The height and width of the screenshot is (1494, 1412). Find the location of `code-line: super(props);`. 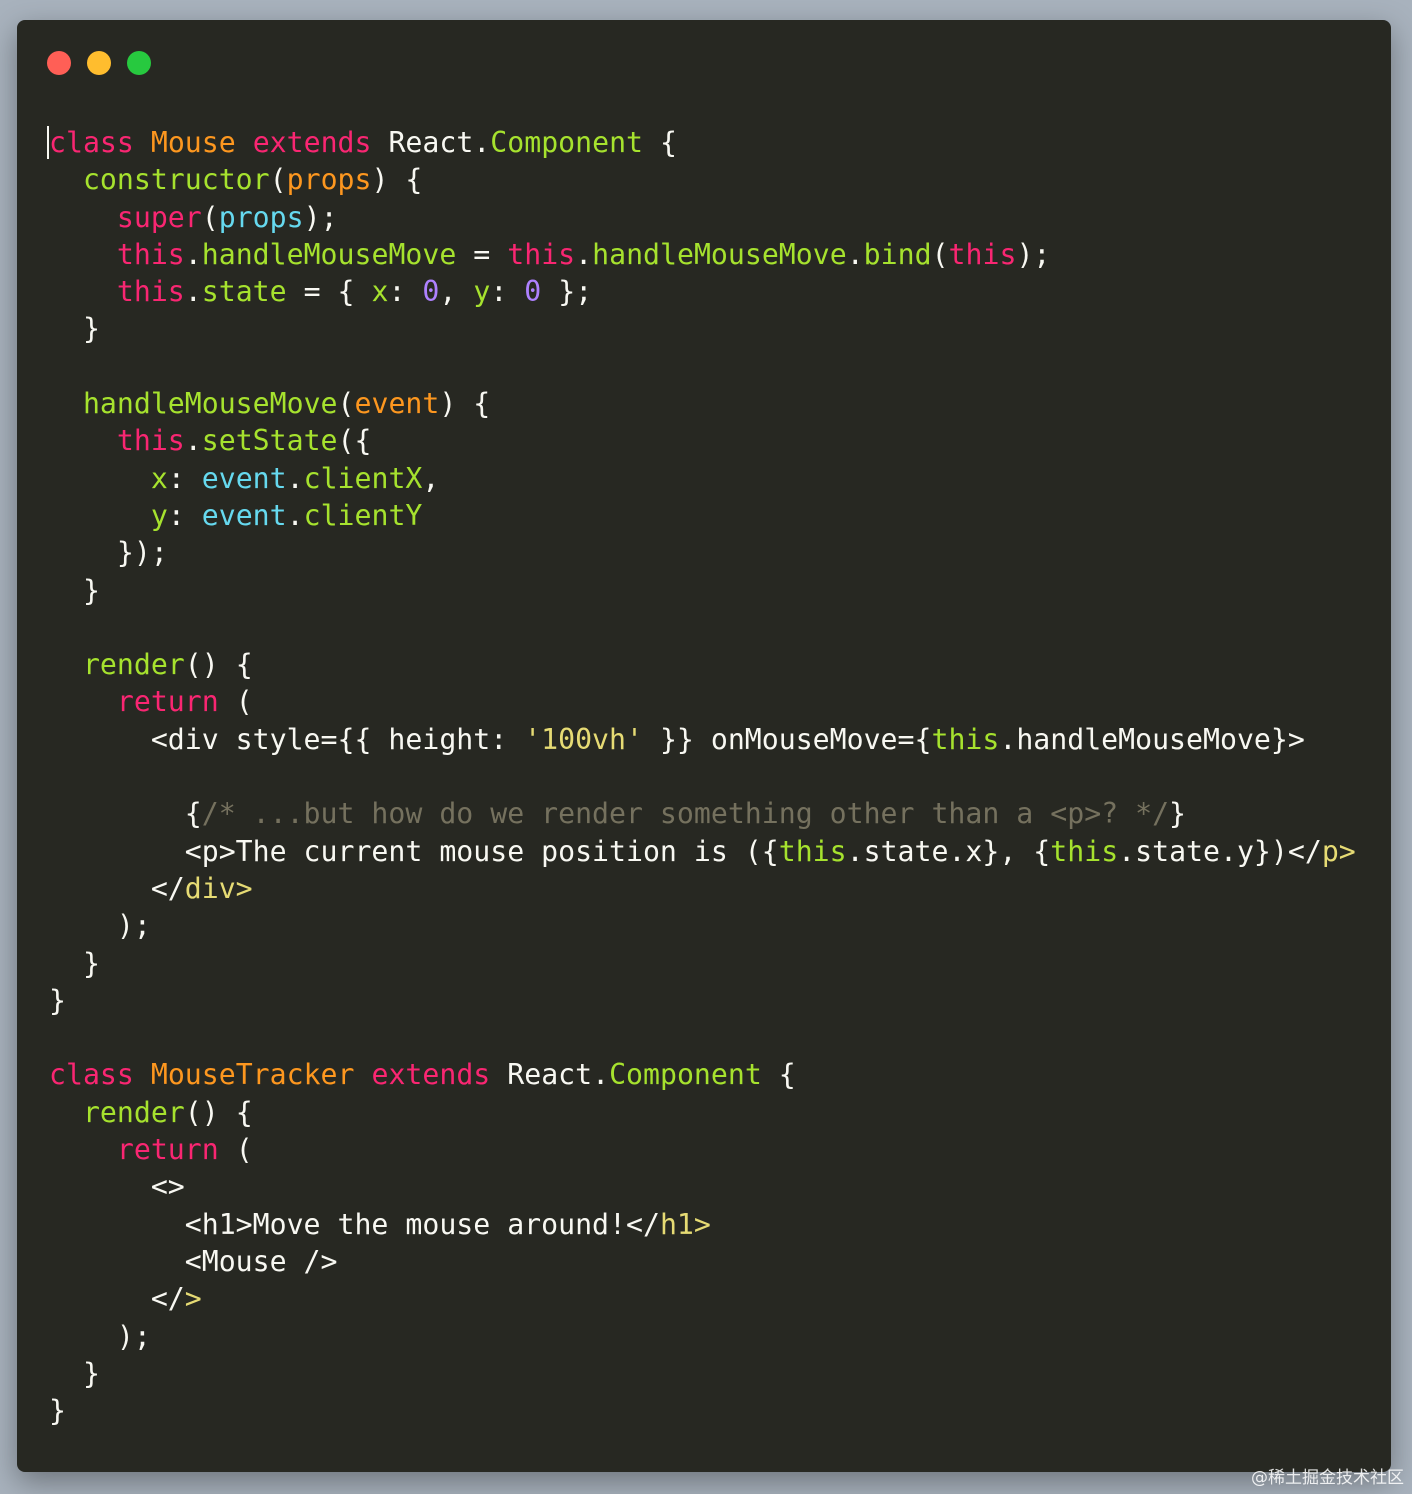

code-line: super(props); is located at coordinates (702, 217).